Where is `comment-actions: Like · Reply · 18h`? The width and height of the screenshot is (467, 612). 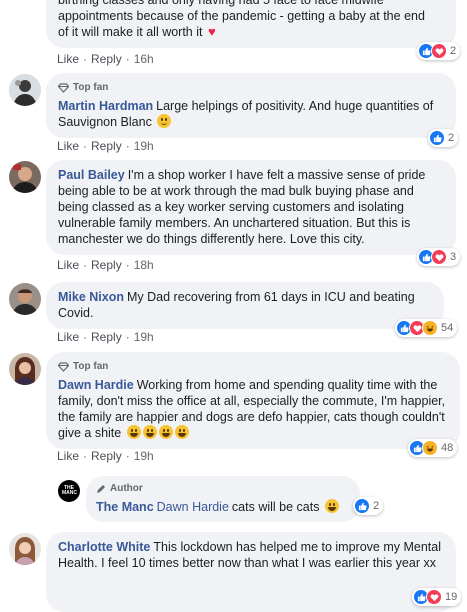
comment-actions: Like · Reply · 18h is located at coordinates (105, 265).